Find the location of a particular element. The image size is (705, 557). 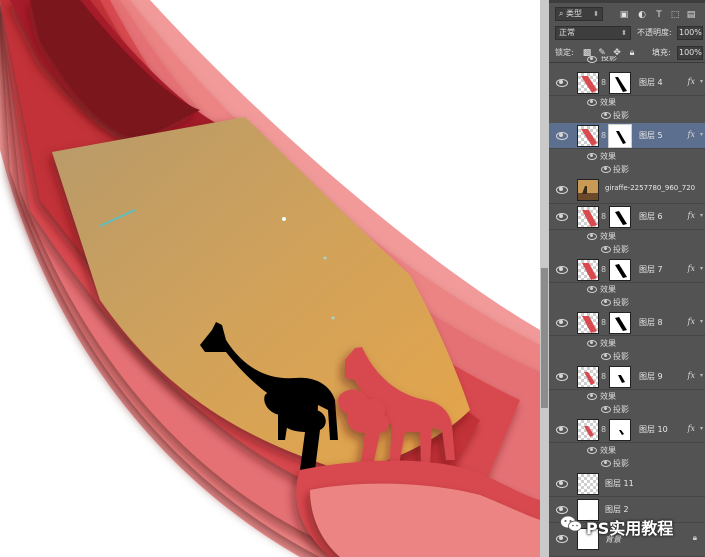

layer-row-10: 8 图层 10 fx ▾ is located at coordinates (627, 430).